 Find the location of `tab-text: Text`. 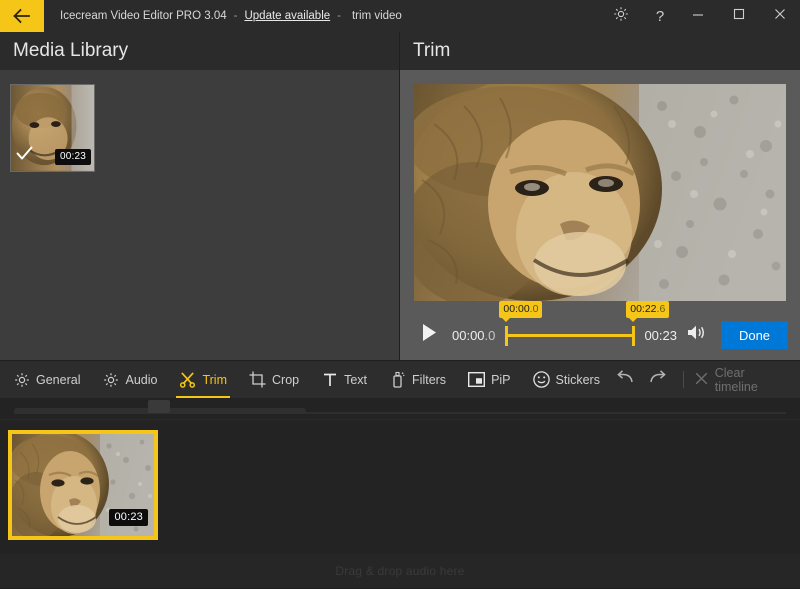

tab-text: Text is located at coordinates (344, 380).